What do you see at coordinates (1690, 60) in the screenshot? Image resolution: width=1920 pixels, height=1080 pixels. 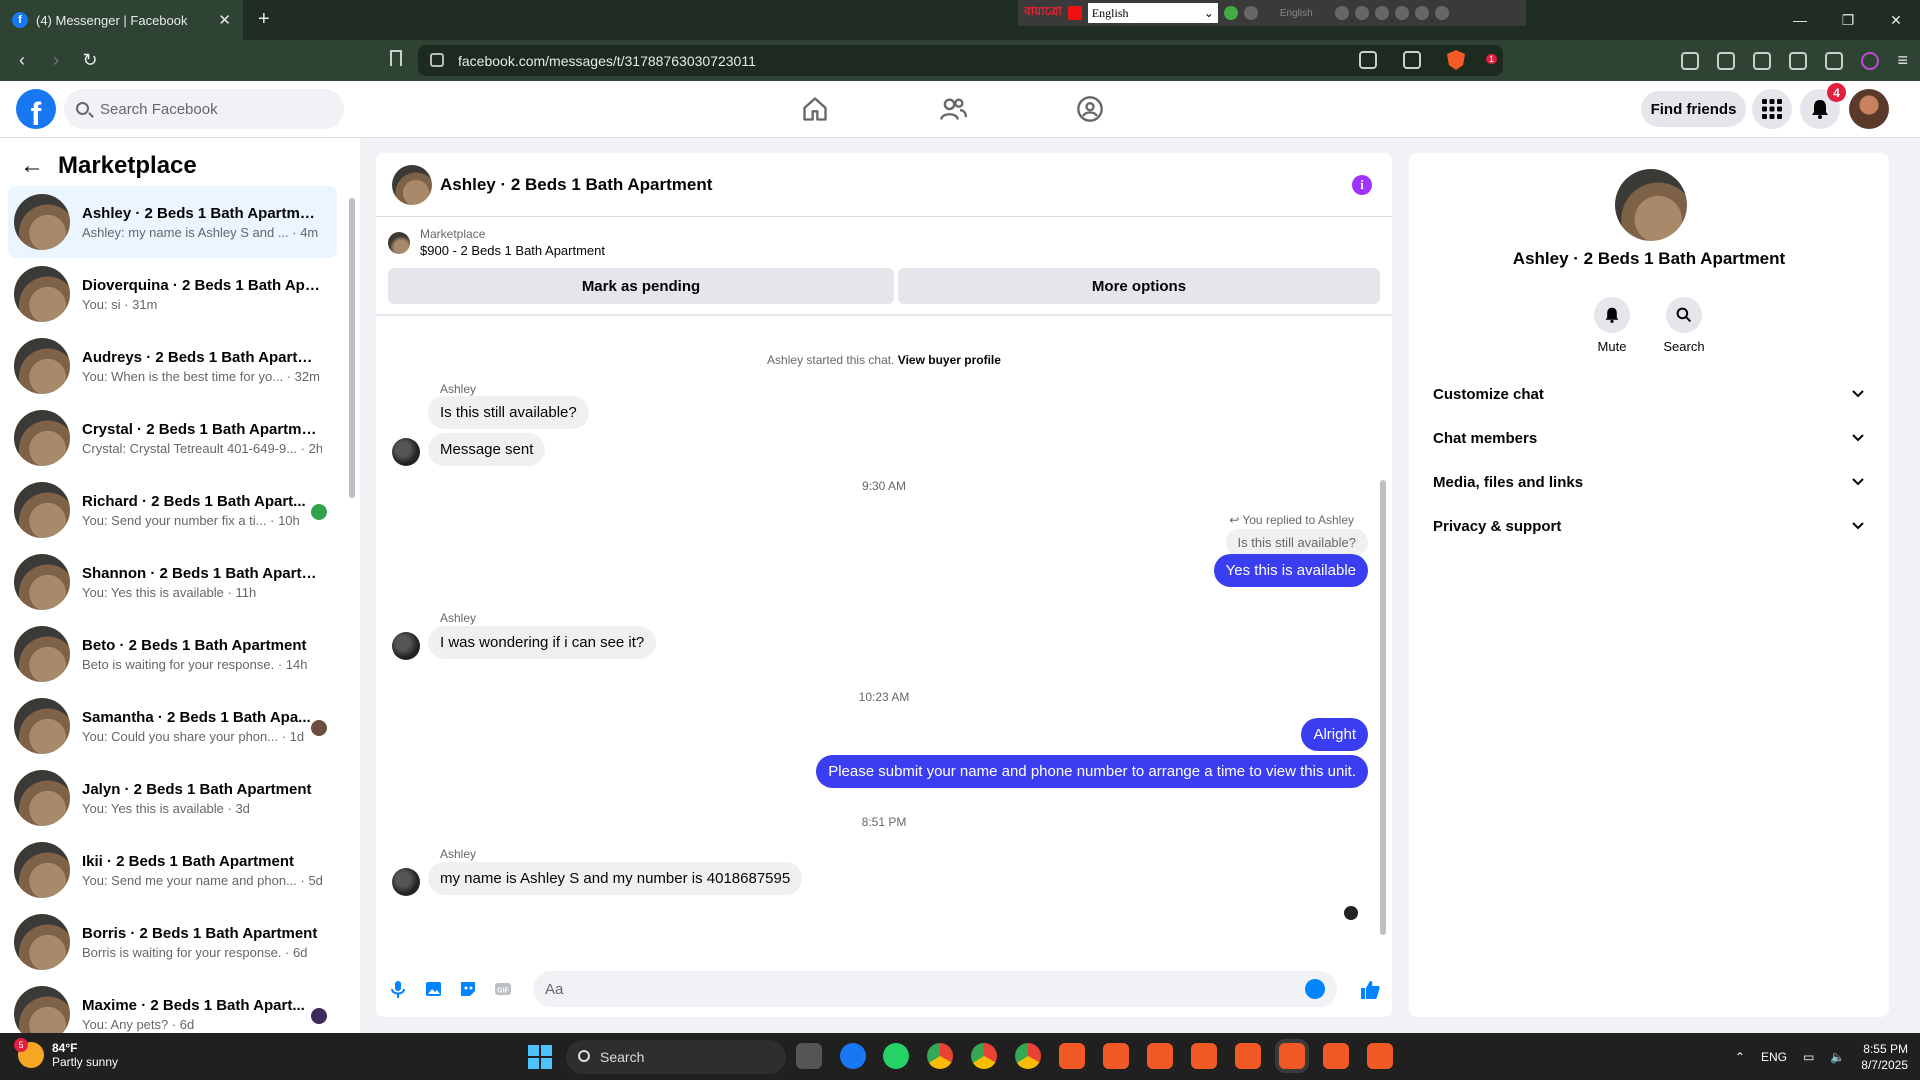 I see `screenshot-icon` at bounding box center [1690, 60].